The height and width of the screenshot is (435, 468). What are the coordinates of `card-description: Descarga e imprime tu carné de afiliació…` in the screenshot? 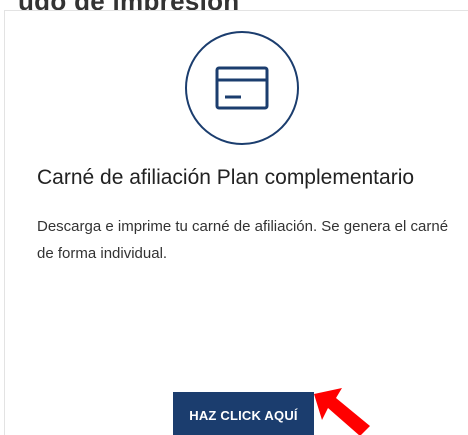 It's located at (243, 240).